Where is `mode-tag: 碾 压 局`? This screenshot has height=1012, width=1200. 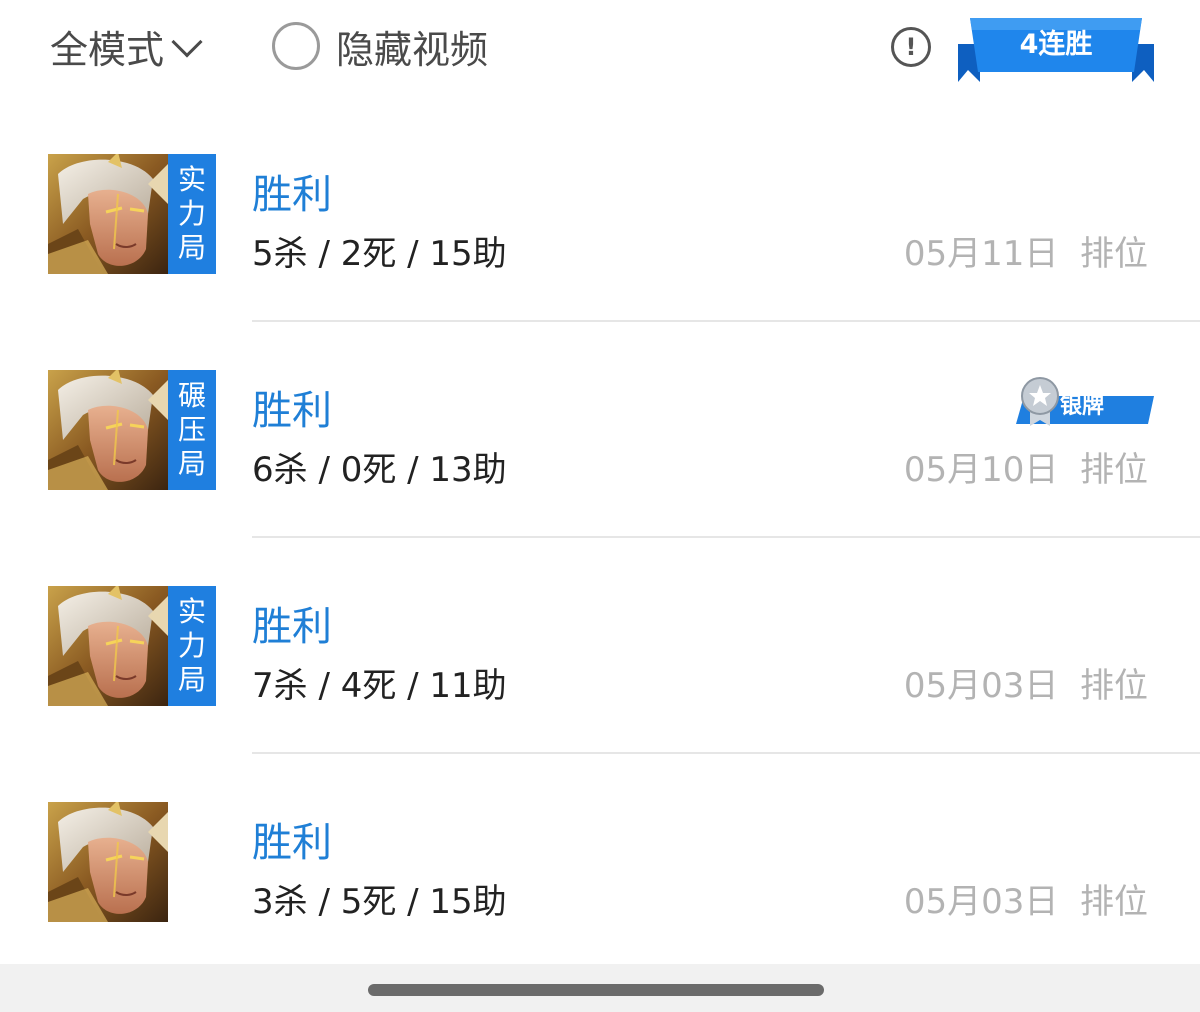
mode-tag: 碾 压 局 is located at coordinates (192, 430).